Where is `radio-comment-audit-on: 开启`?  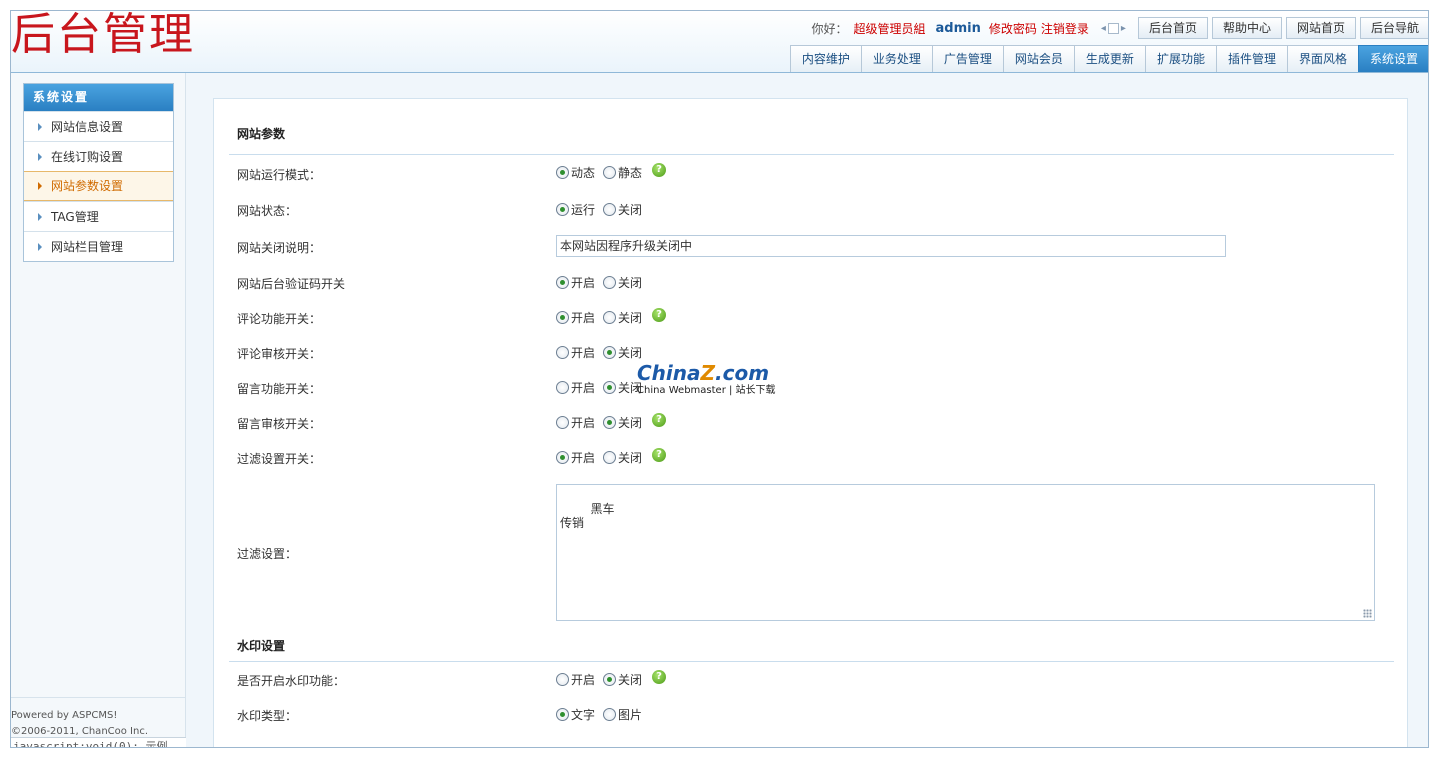
radio-comment-audit-on: 开启 is located at coordinates (575, 352).